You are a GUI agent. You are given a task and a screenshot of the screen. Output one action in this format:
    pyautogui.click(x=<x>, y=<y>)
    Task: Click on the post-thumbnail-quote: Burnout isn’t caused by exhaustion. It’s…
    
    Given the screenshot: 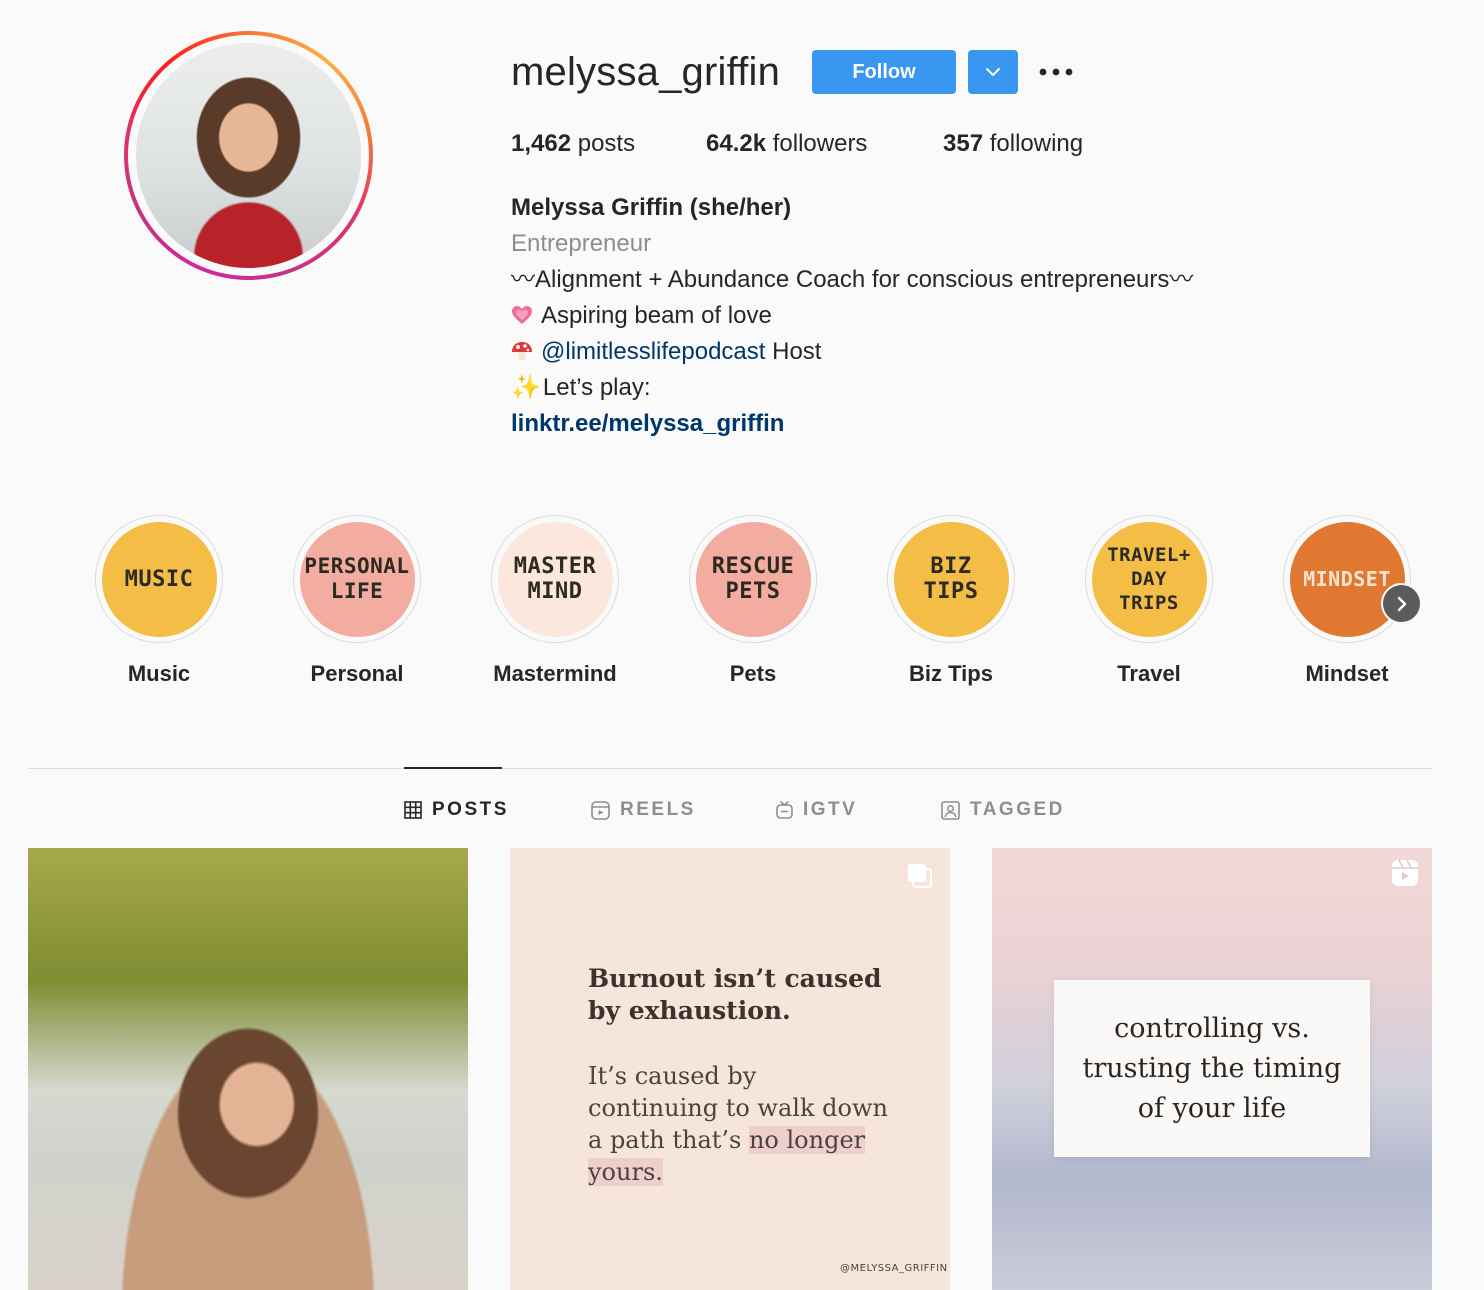 What is the action you would take?
    pyautogui.click(x=730, y=1069)
    